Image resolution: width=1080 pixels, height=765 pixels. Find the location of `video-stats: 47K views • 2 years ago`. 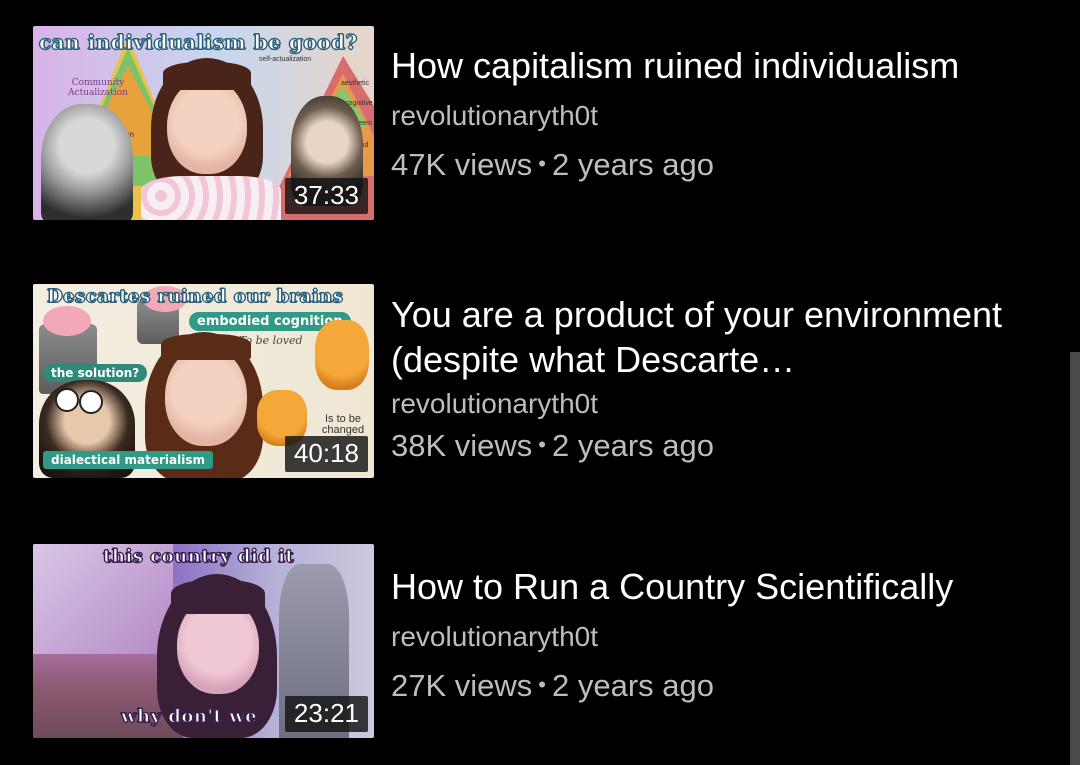

video-stats: 47K views • 2 years ago is located at coordinates (721, 165).